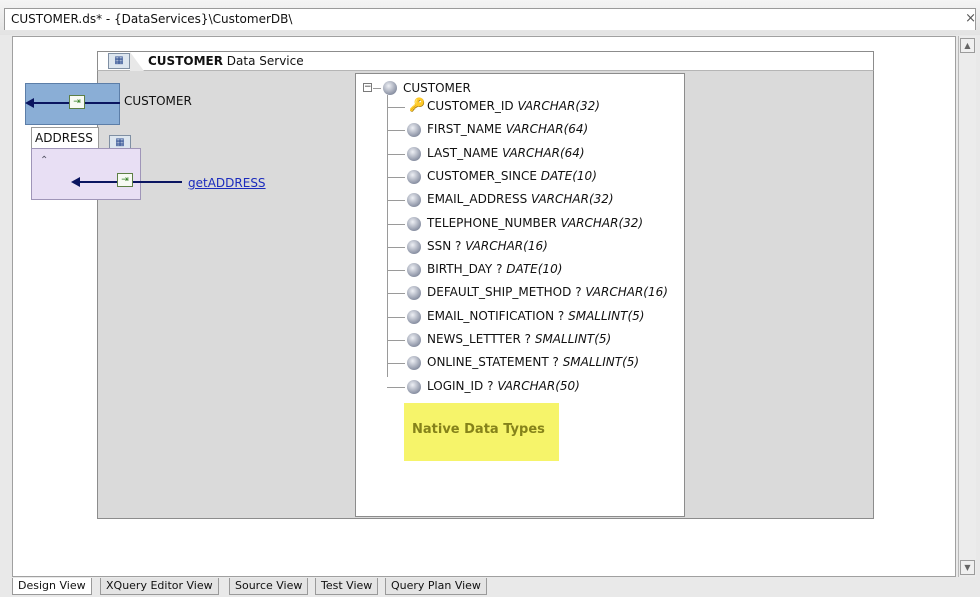 This screenshot has height=597, width=980. Describe the element at coordinates (52, 586) in the screenshot. I see `tab-design-view: Design View` at that location.